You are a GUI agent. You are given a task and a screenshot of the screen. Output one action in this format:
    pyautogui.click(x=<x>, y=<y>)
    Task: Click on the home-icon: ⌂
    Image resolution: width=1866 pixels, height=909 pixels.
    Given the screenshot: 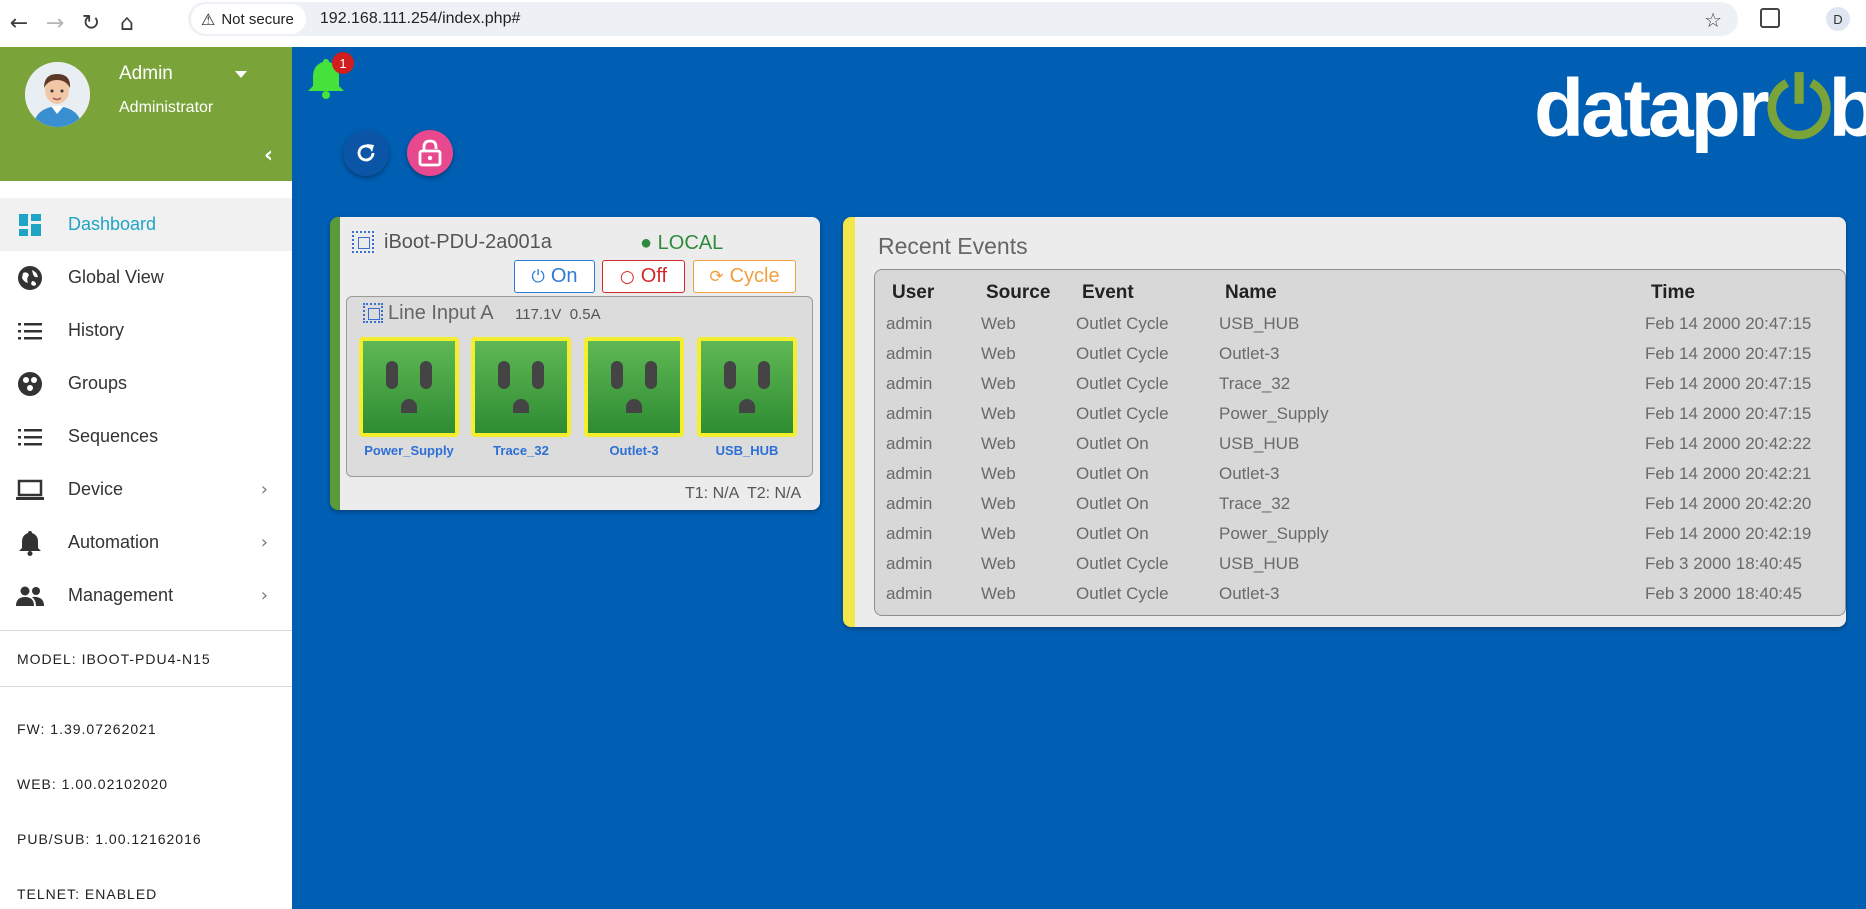 What is the action you would take?
    pyautogui.click(x=127, y=24)
    